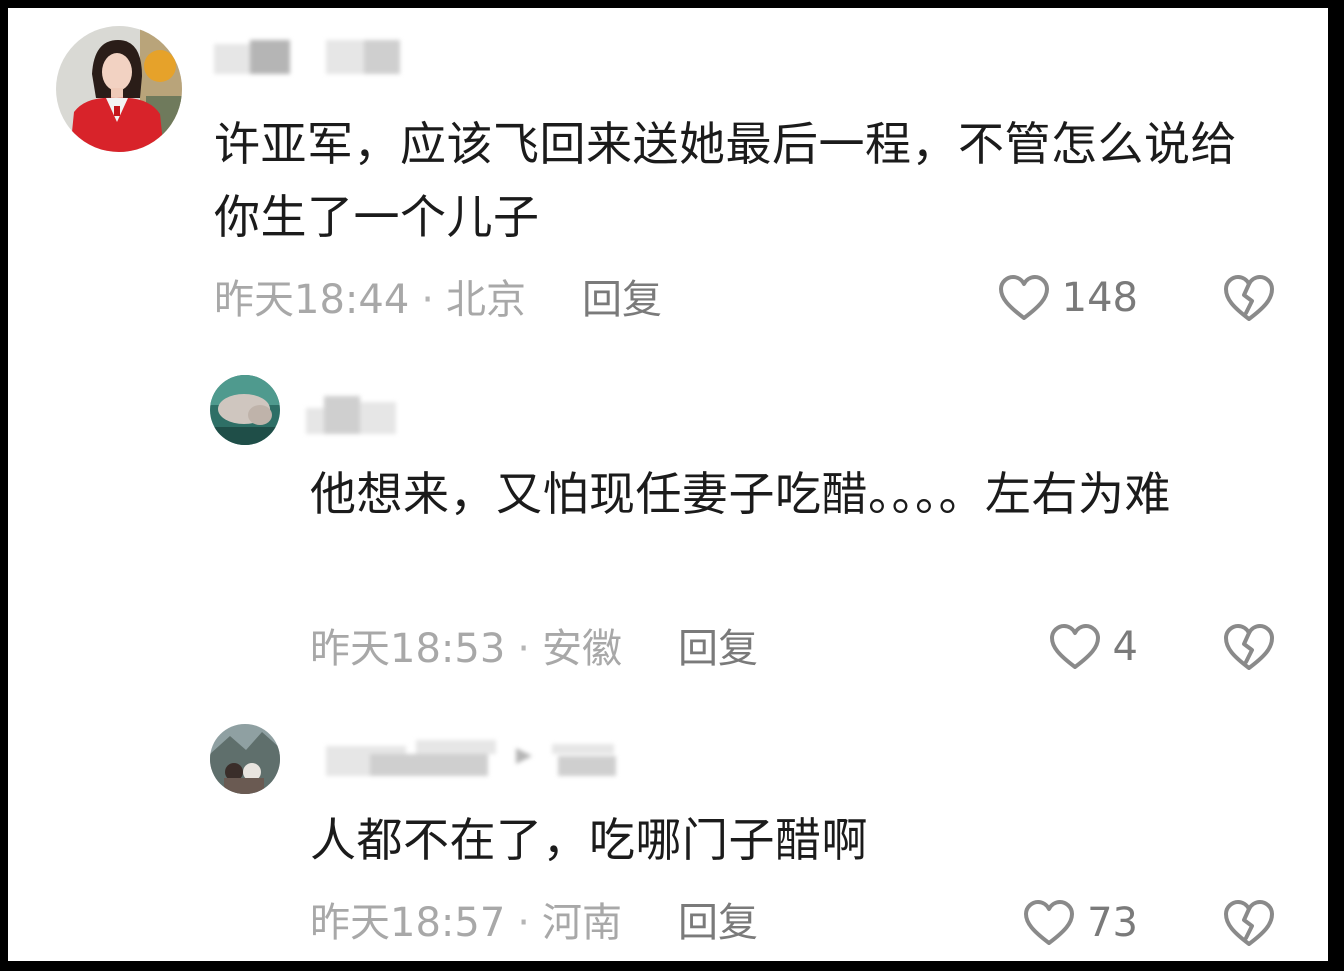 This screenshot has width=1344, height=971. I want to click on comment-text: 人都不在了，吃哪门子醋啊, so click(589, 840).